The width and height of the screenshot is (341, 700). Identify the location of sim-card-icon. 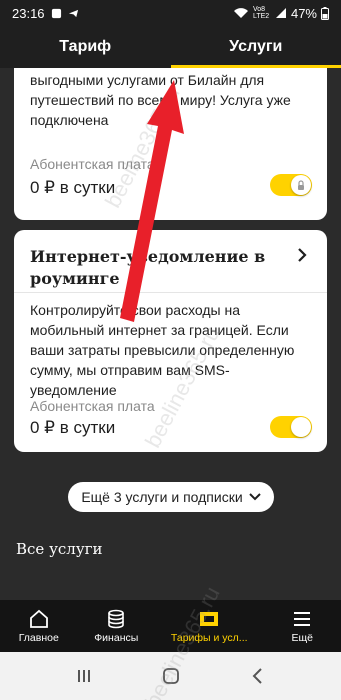
(209, 618).